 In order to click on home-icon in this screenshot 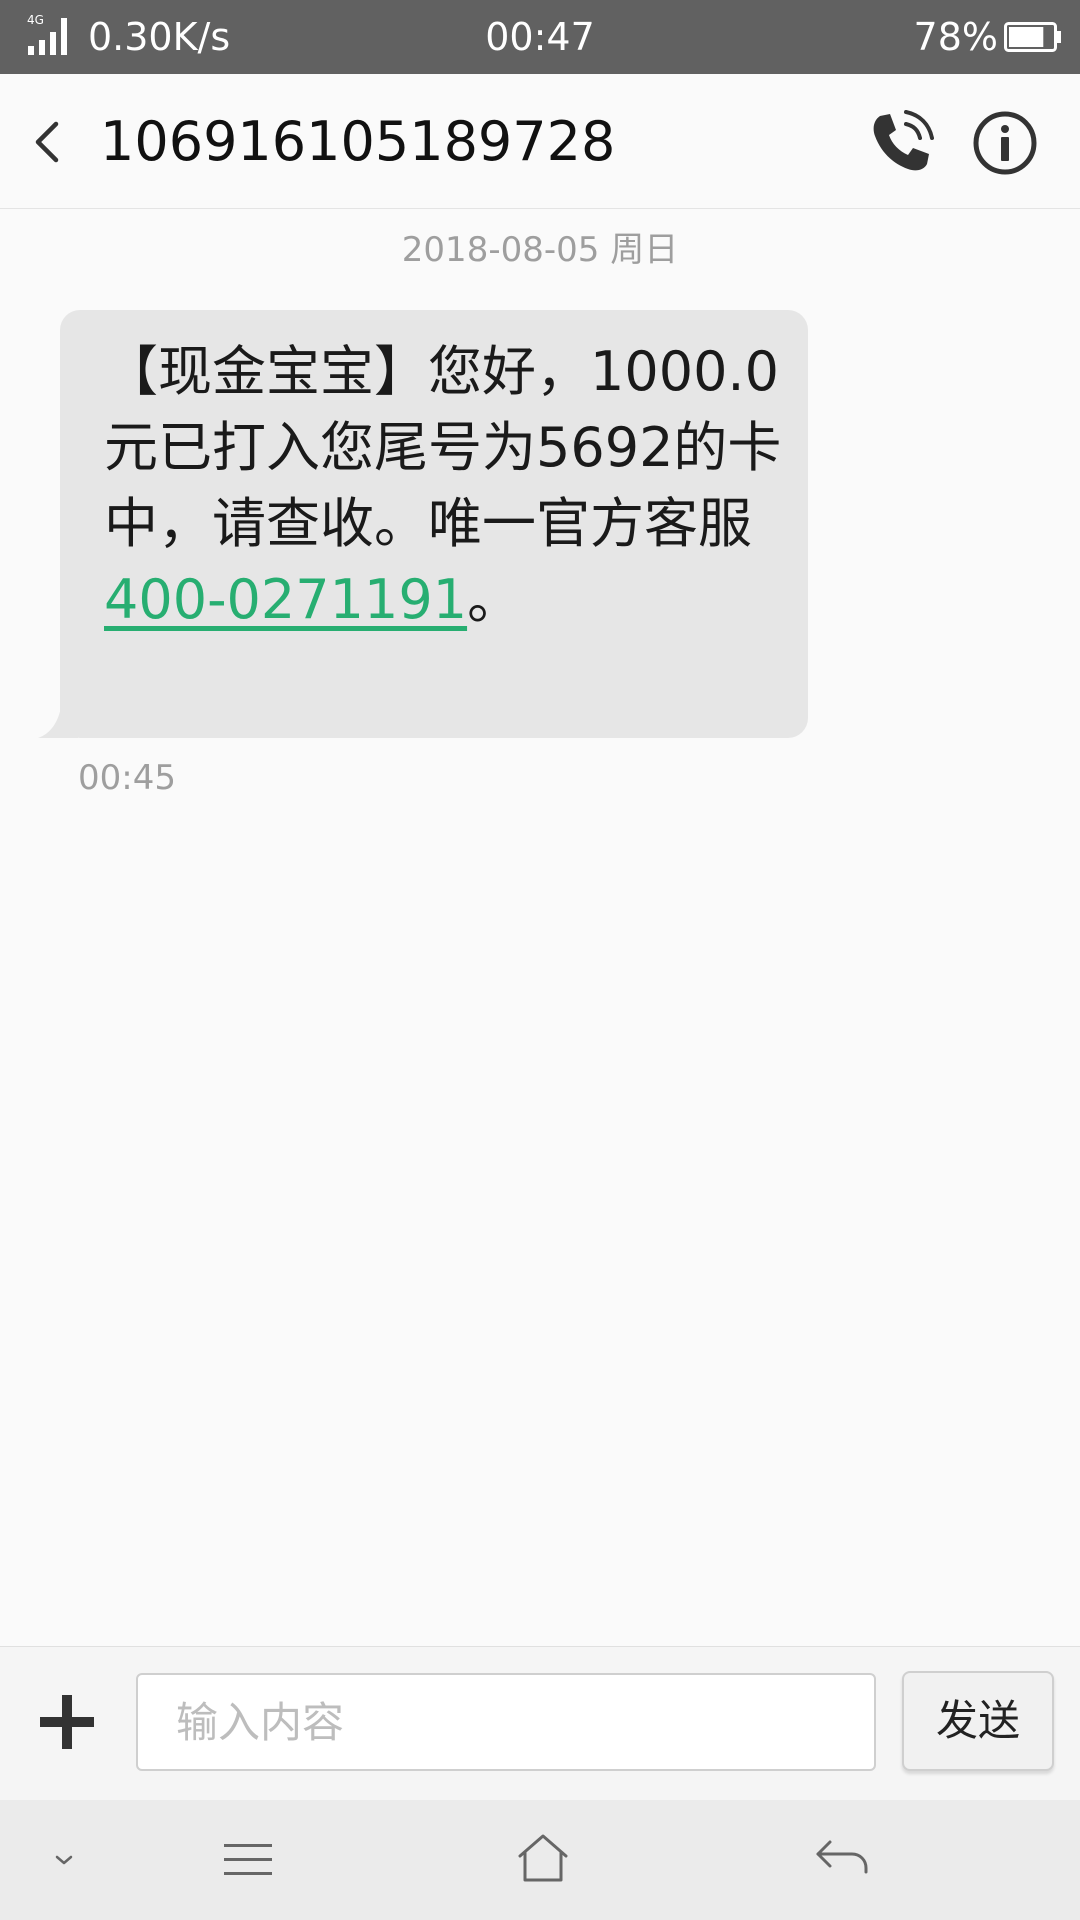, I will do `click(543, 1858)`.